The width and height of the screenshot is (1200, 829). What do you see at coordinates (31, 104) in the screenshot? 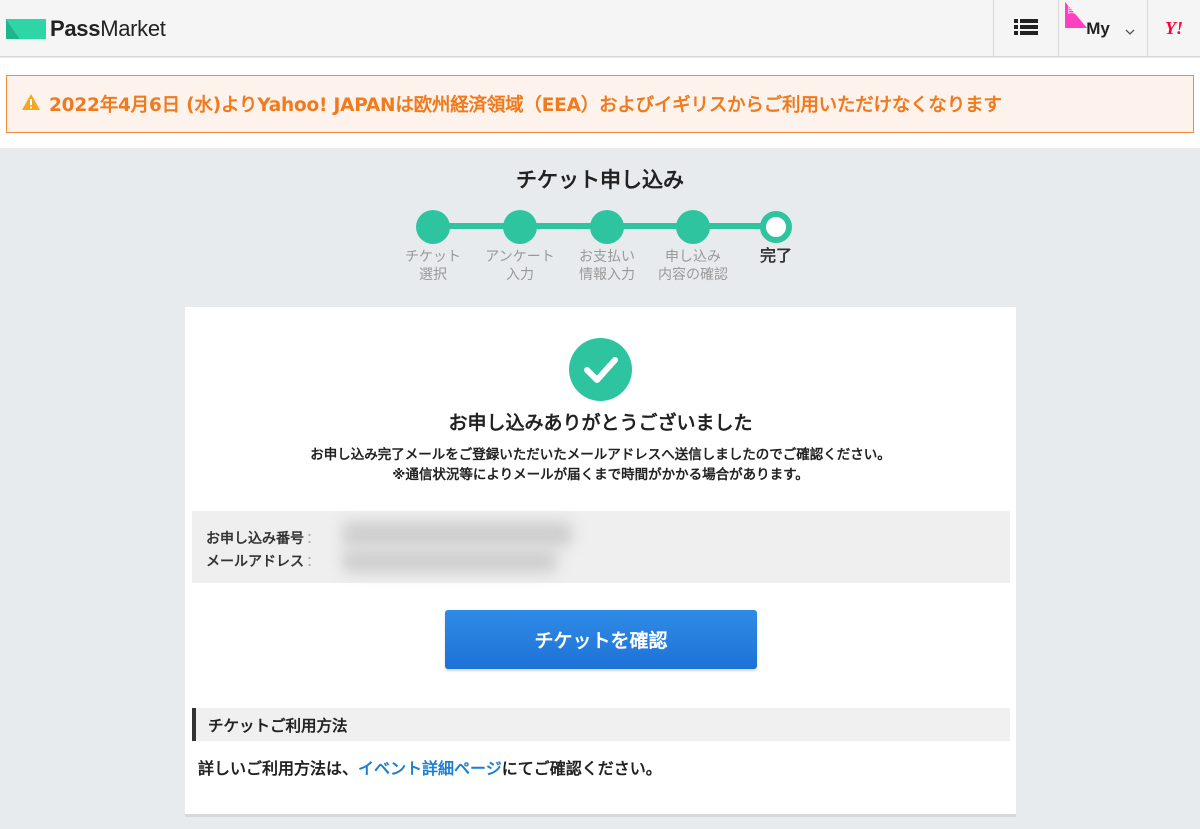
I see `warning-icon` at bounding box center [31, 104].